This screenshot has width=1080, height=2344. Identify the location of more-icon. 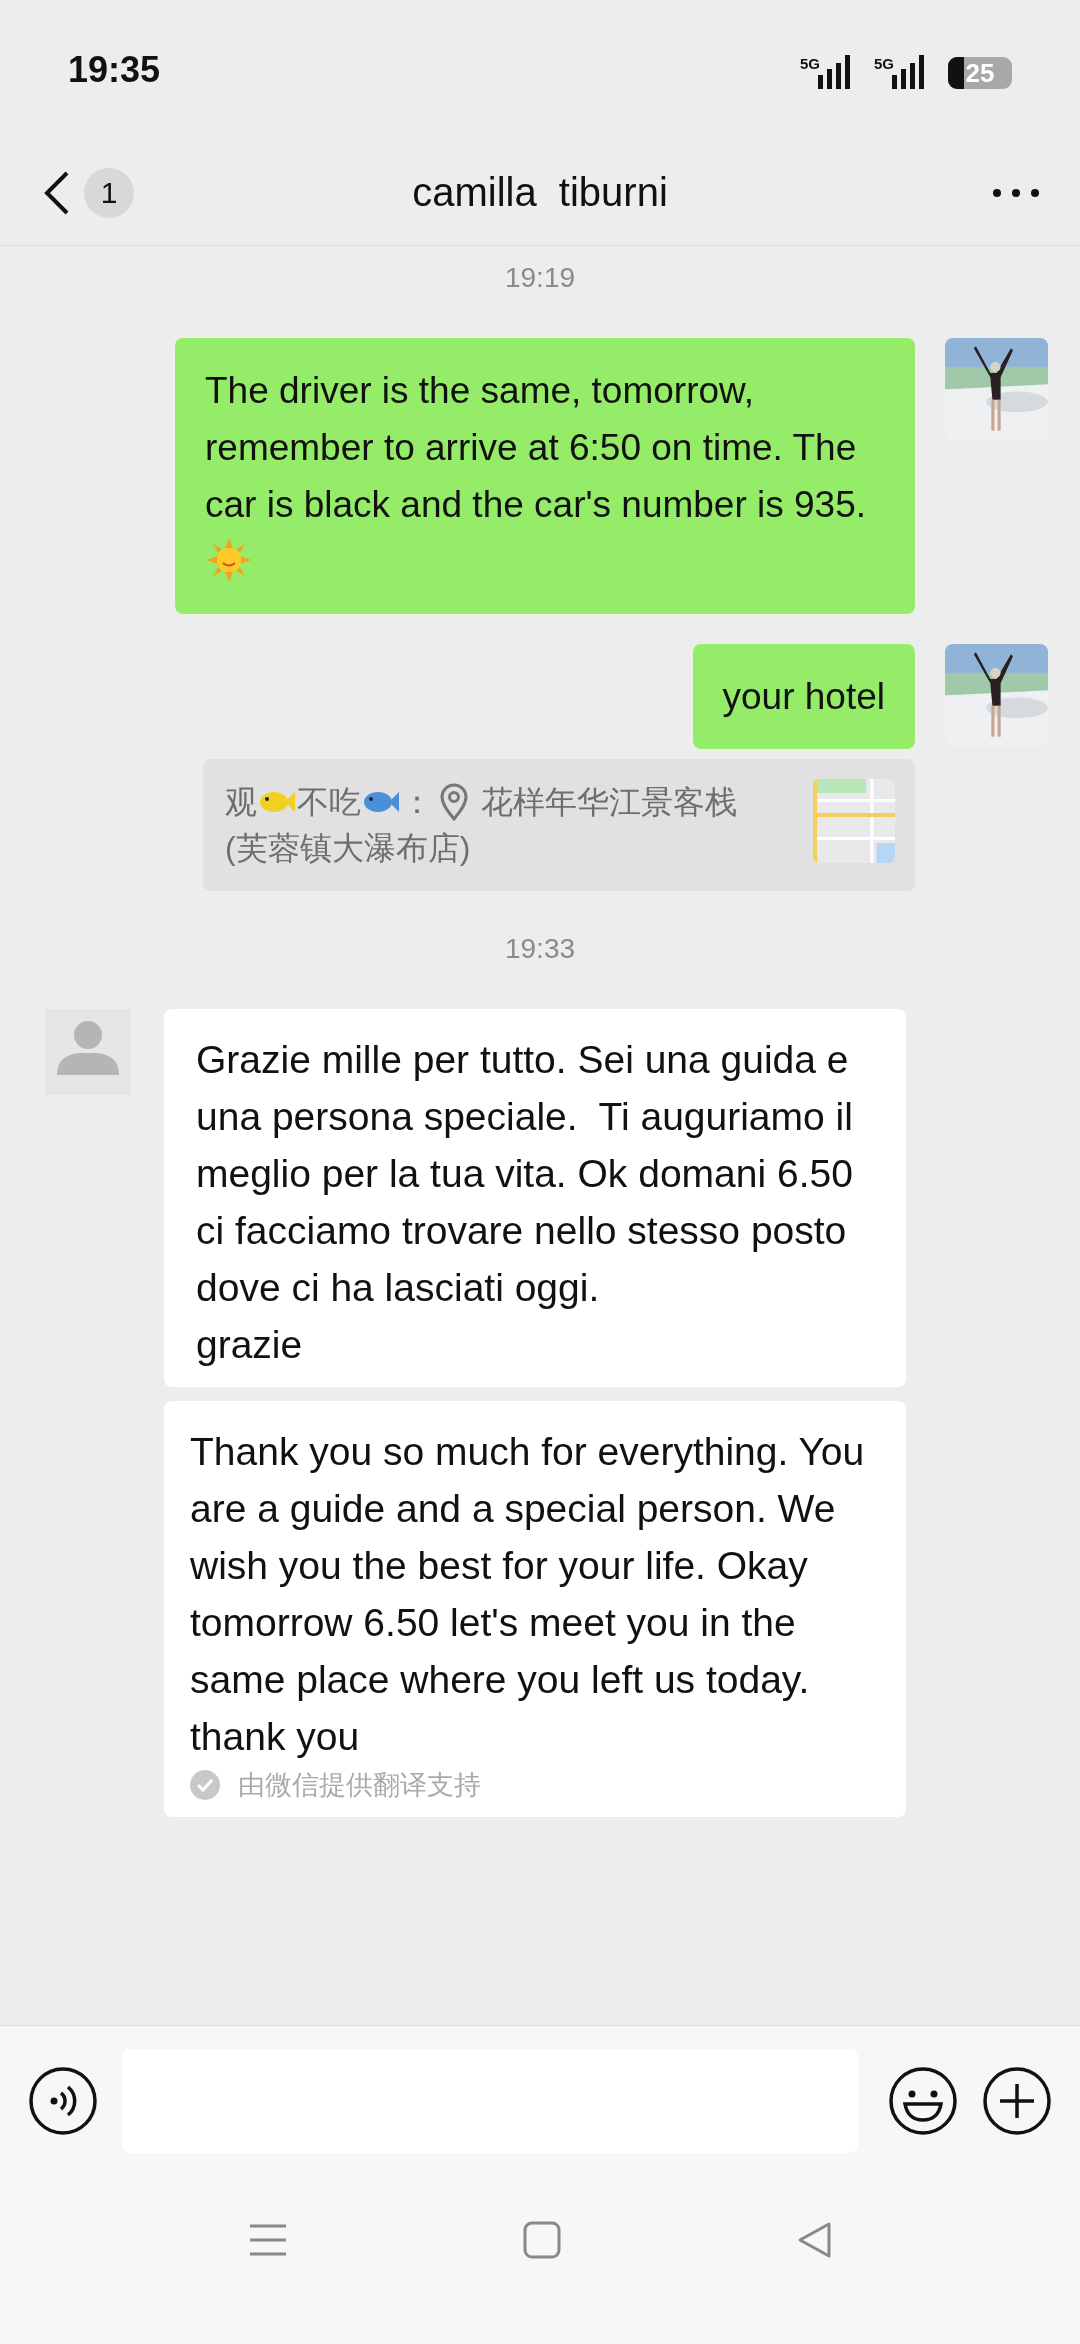
(1016, 192).